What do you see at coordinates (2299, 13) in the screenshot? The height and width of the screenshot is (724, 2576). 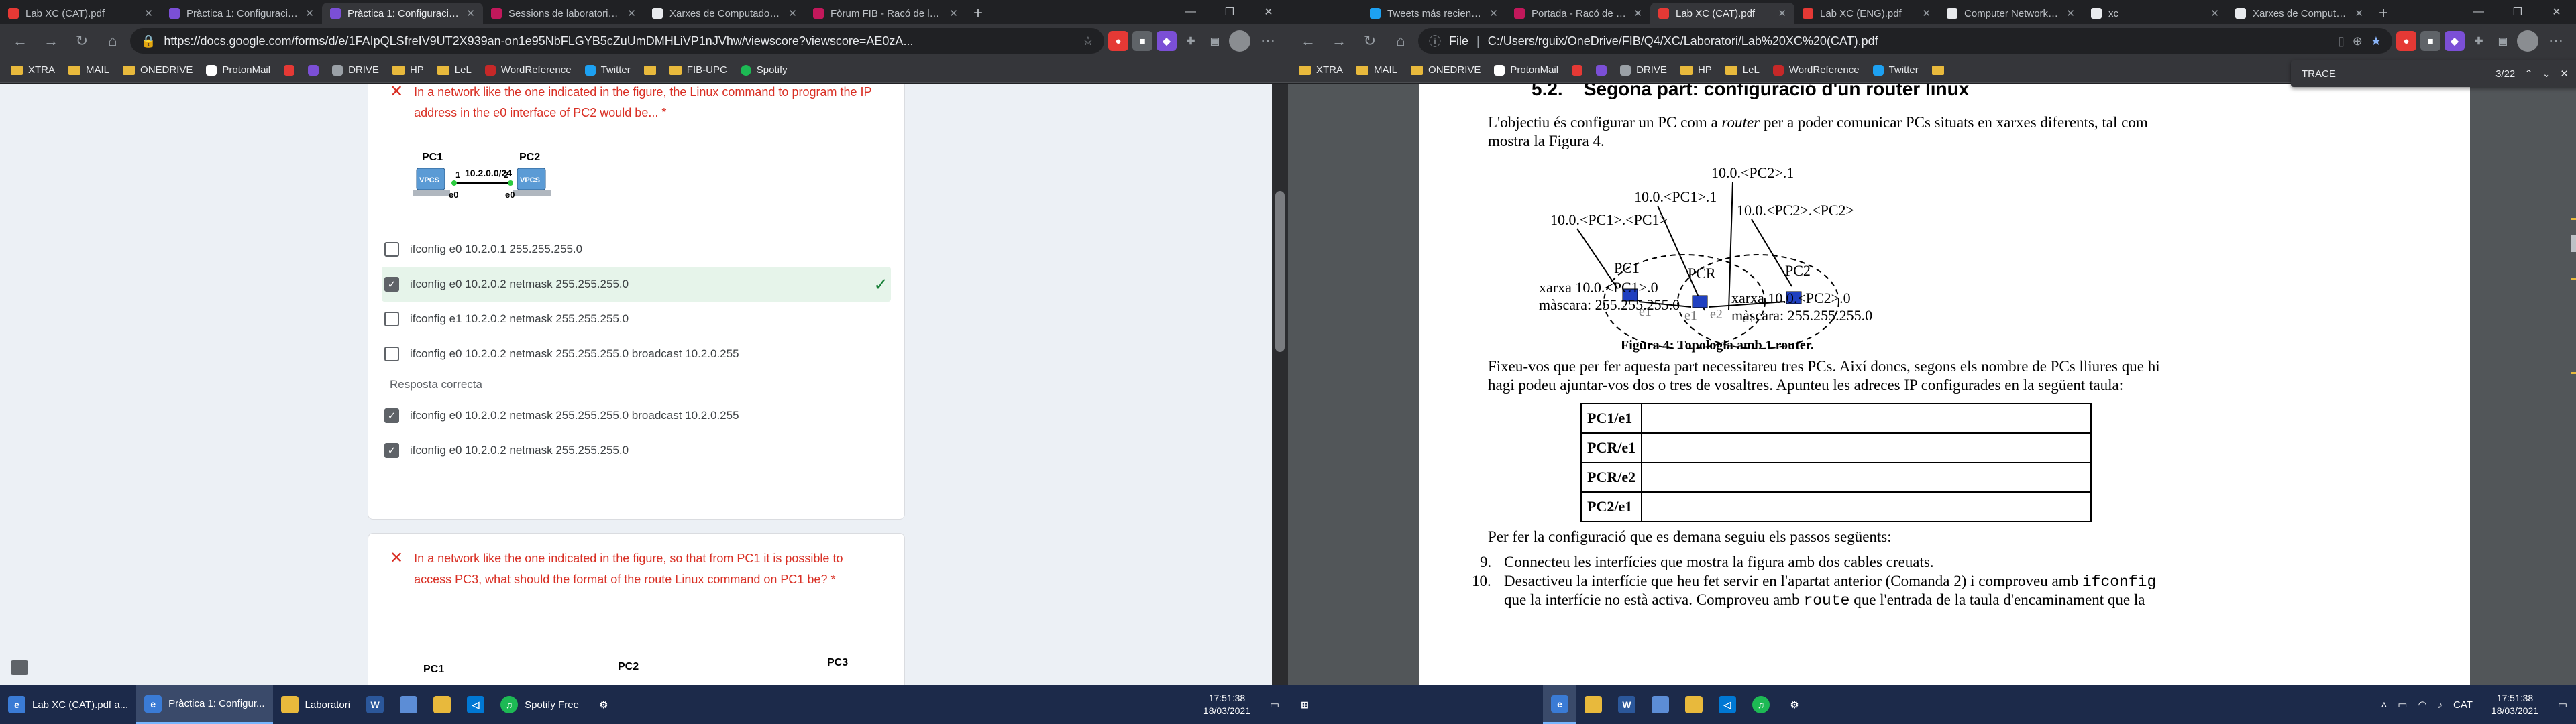 I see `browser-tab: Xarxes de Computado...✕` at bounding box center [2299, 13].